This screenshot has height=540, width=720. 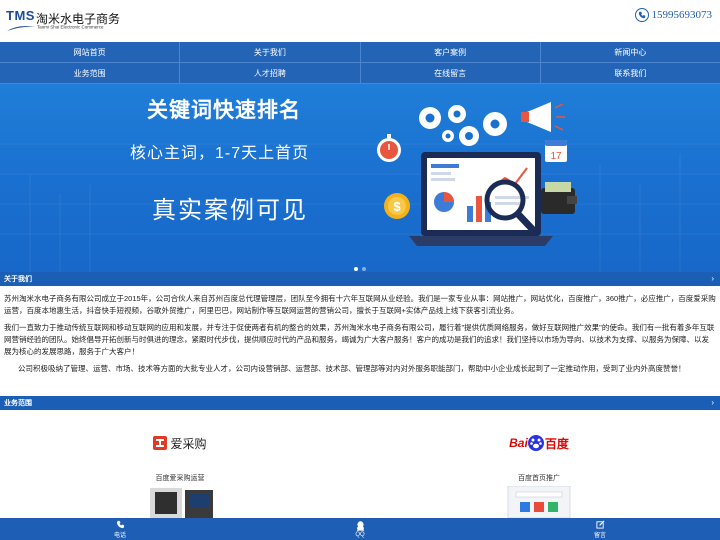 What do you see at coordinates (20, 15) in the screenshot?
I see `logo-mark: TMS` at bounding box center [20, 15].